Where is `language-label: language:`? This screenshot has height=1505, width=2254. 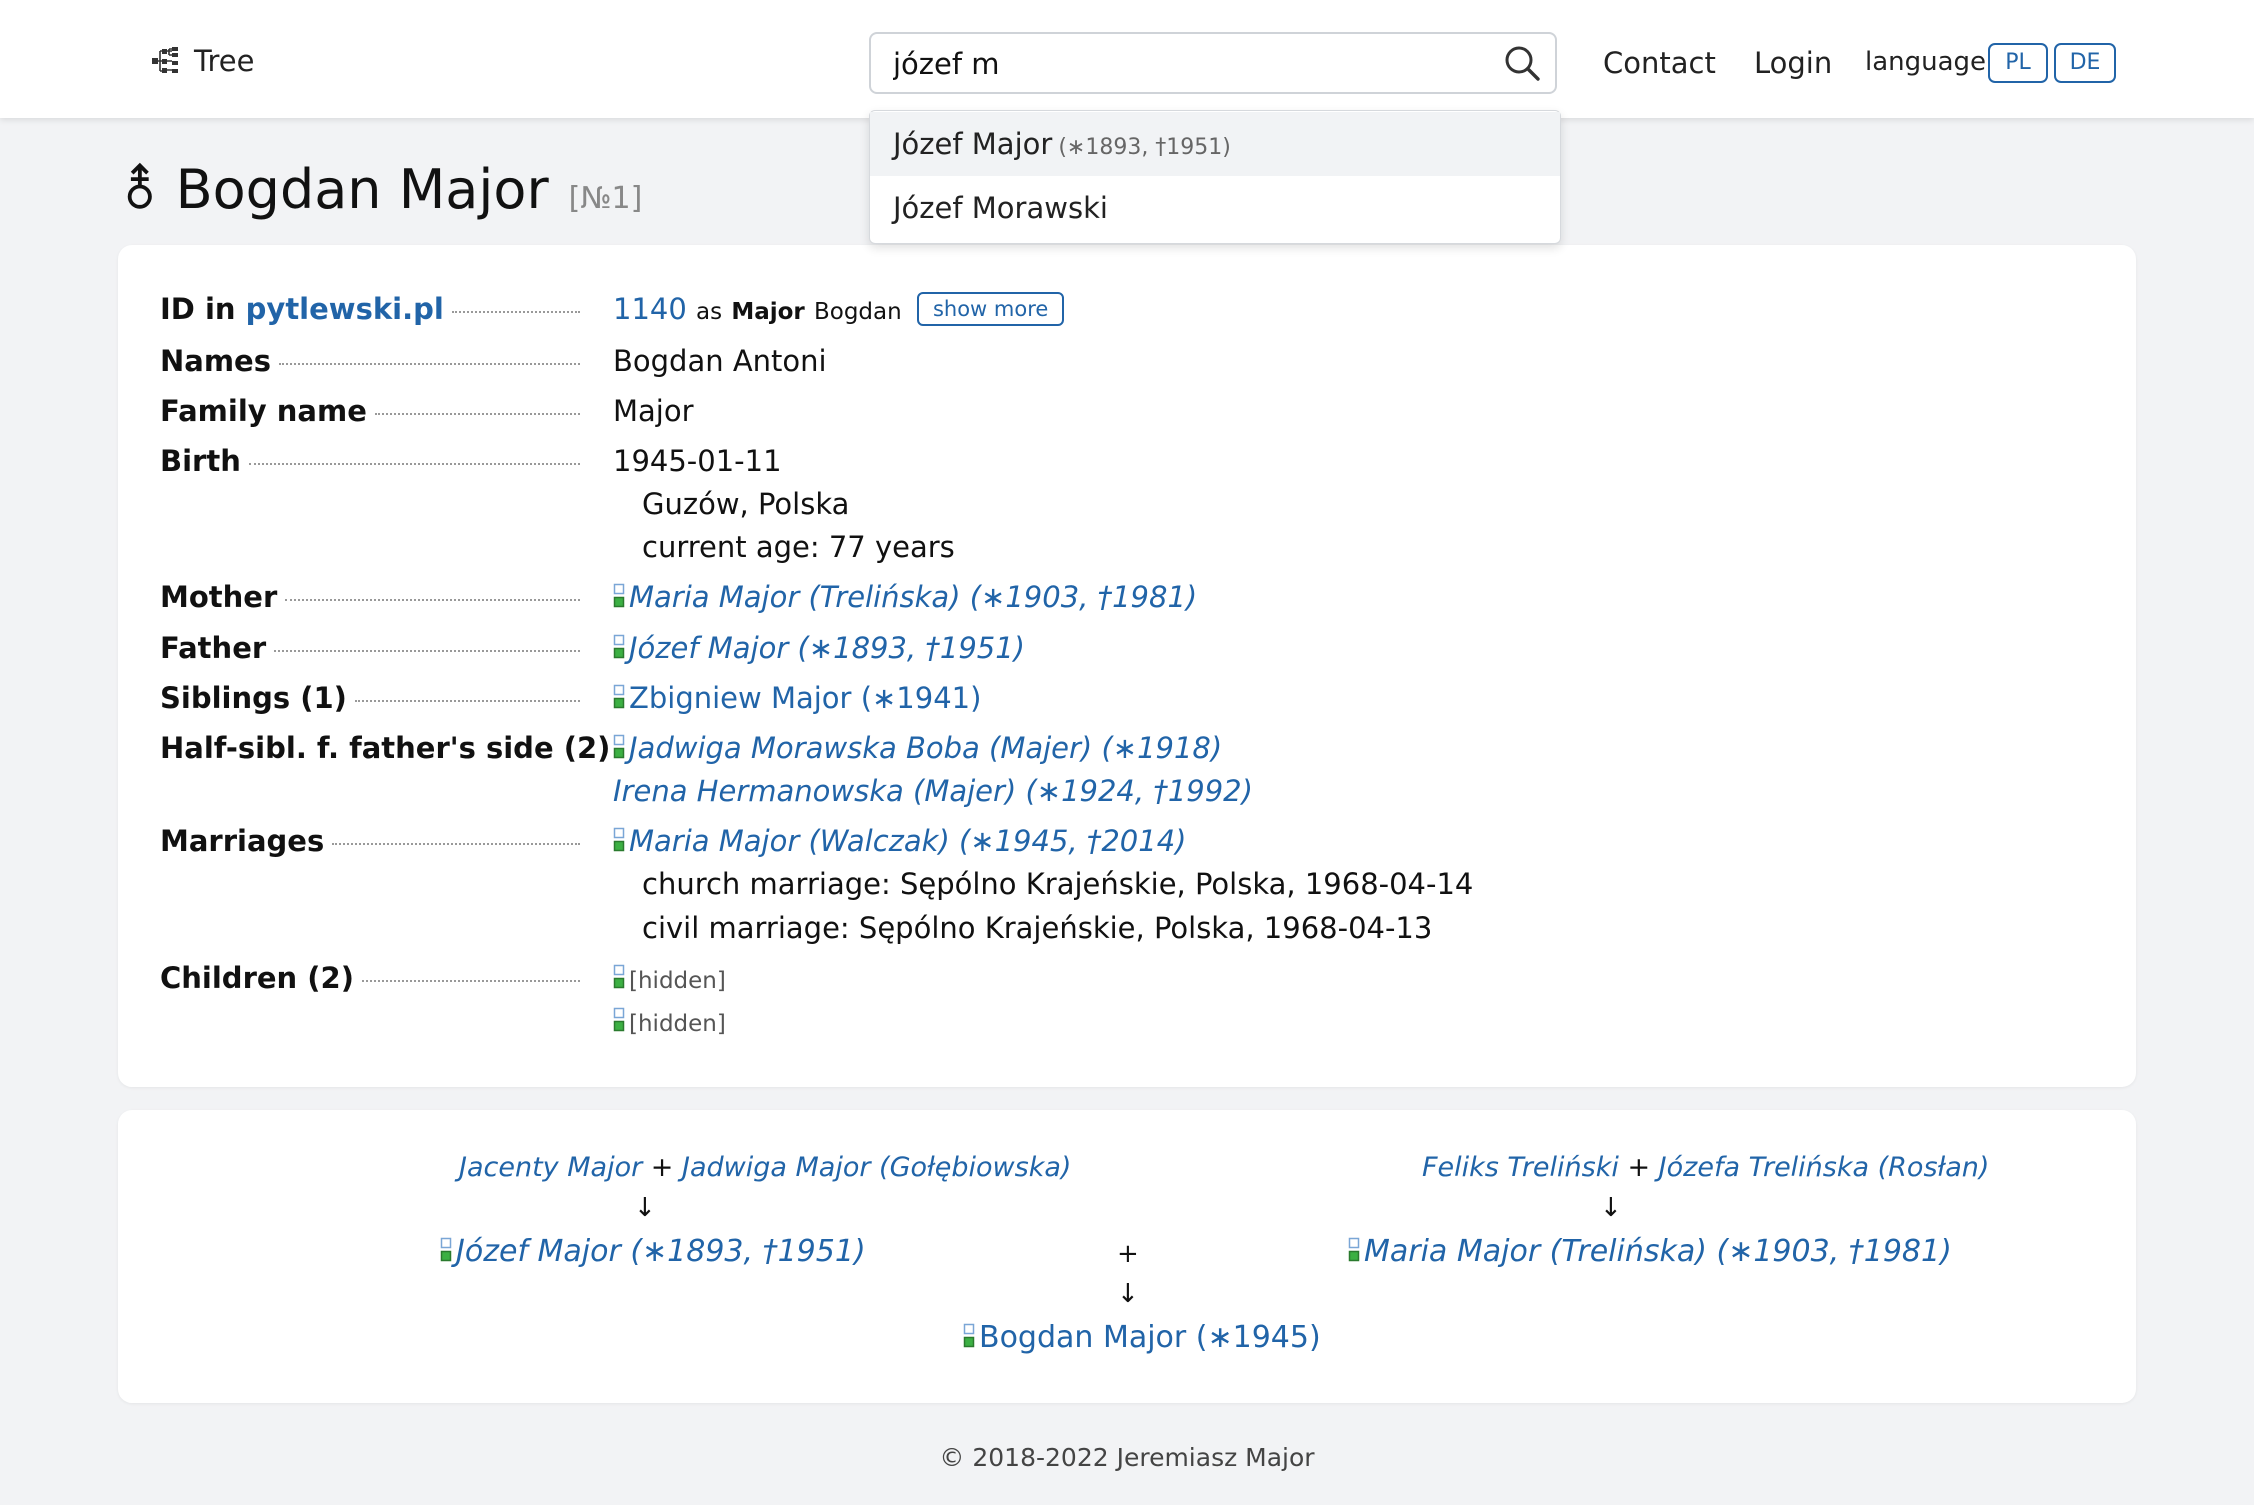
language-label: language: is located at coordinates (1930, 62).